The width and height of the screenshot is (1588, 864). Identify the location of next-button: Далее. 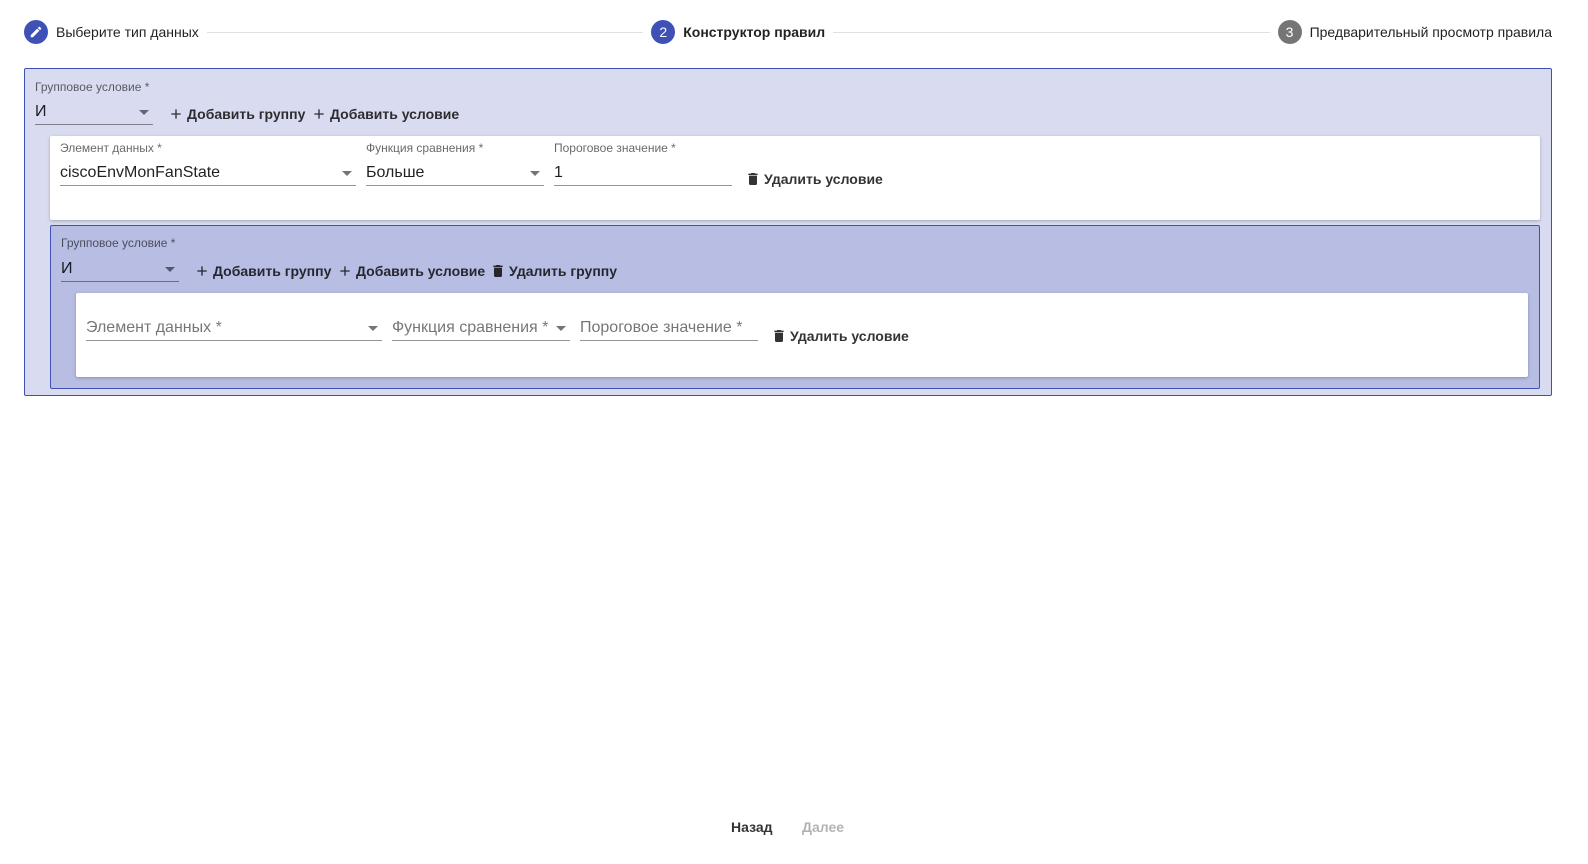
(823, 827).